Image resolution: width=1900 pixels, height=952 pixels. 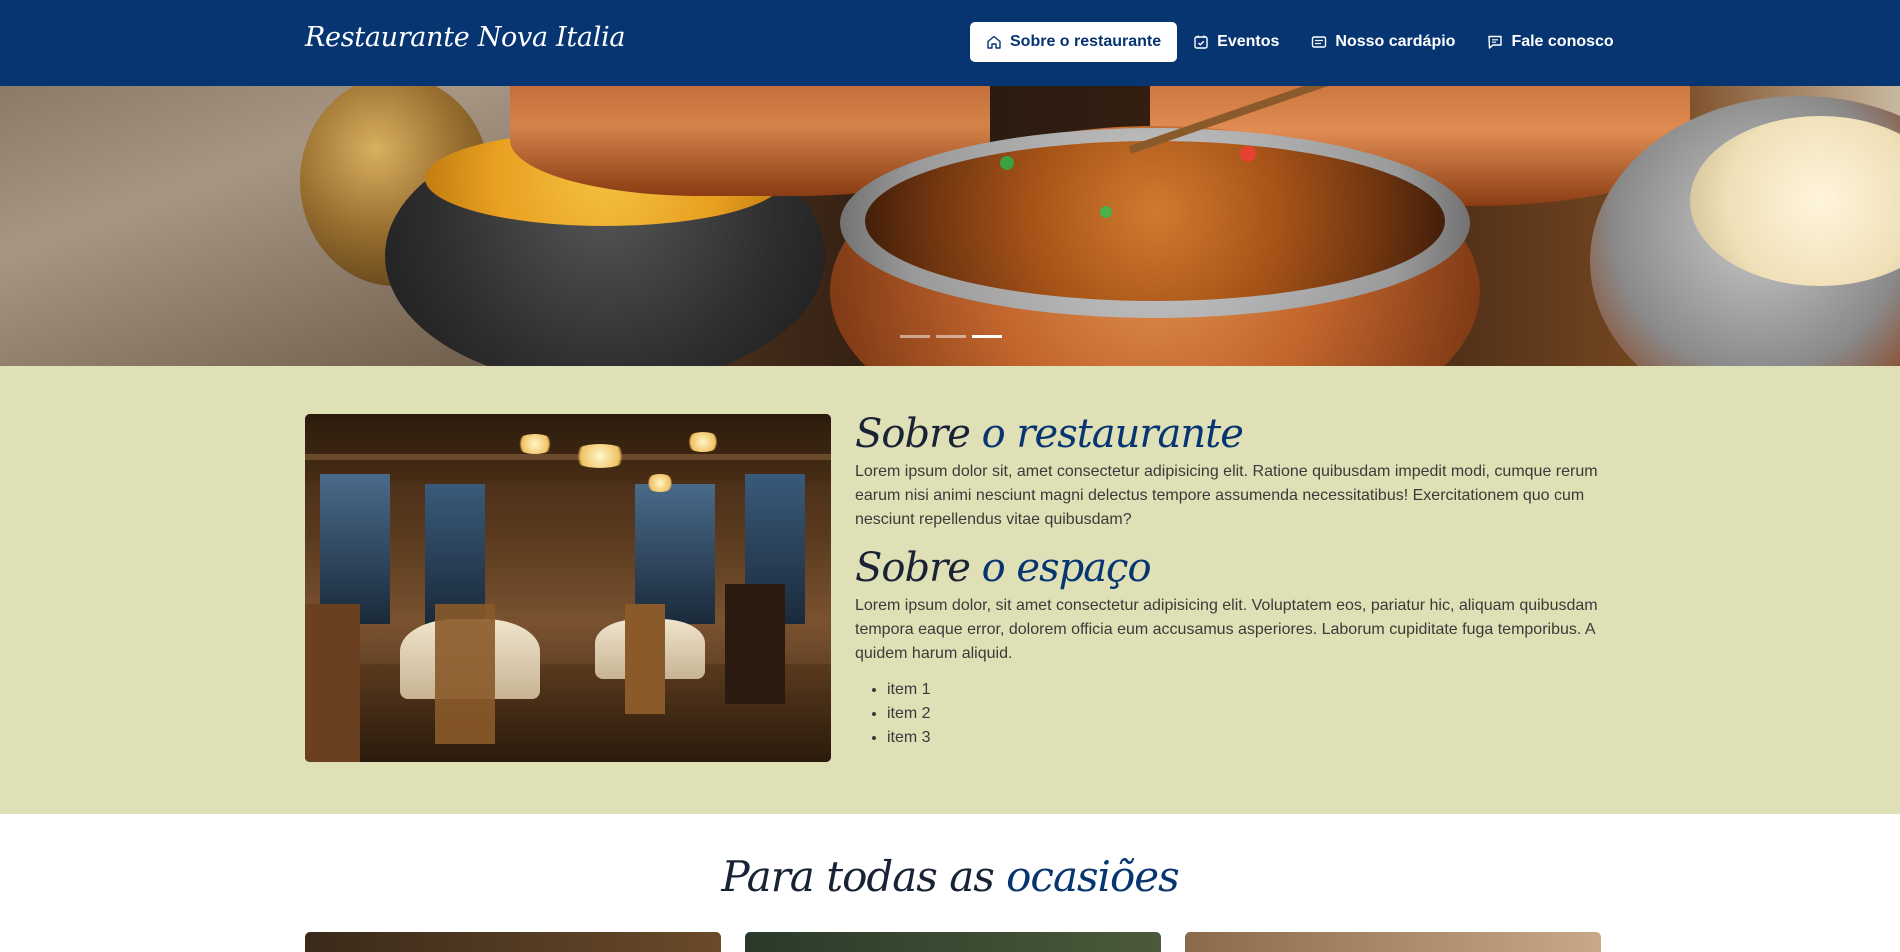 What do you see at coordinates (994, 42) in the screenshot?
I see `home-icon` at bounding box center [994, 42].